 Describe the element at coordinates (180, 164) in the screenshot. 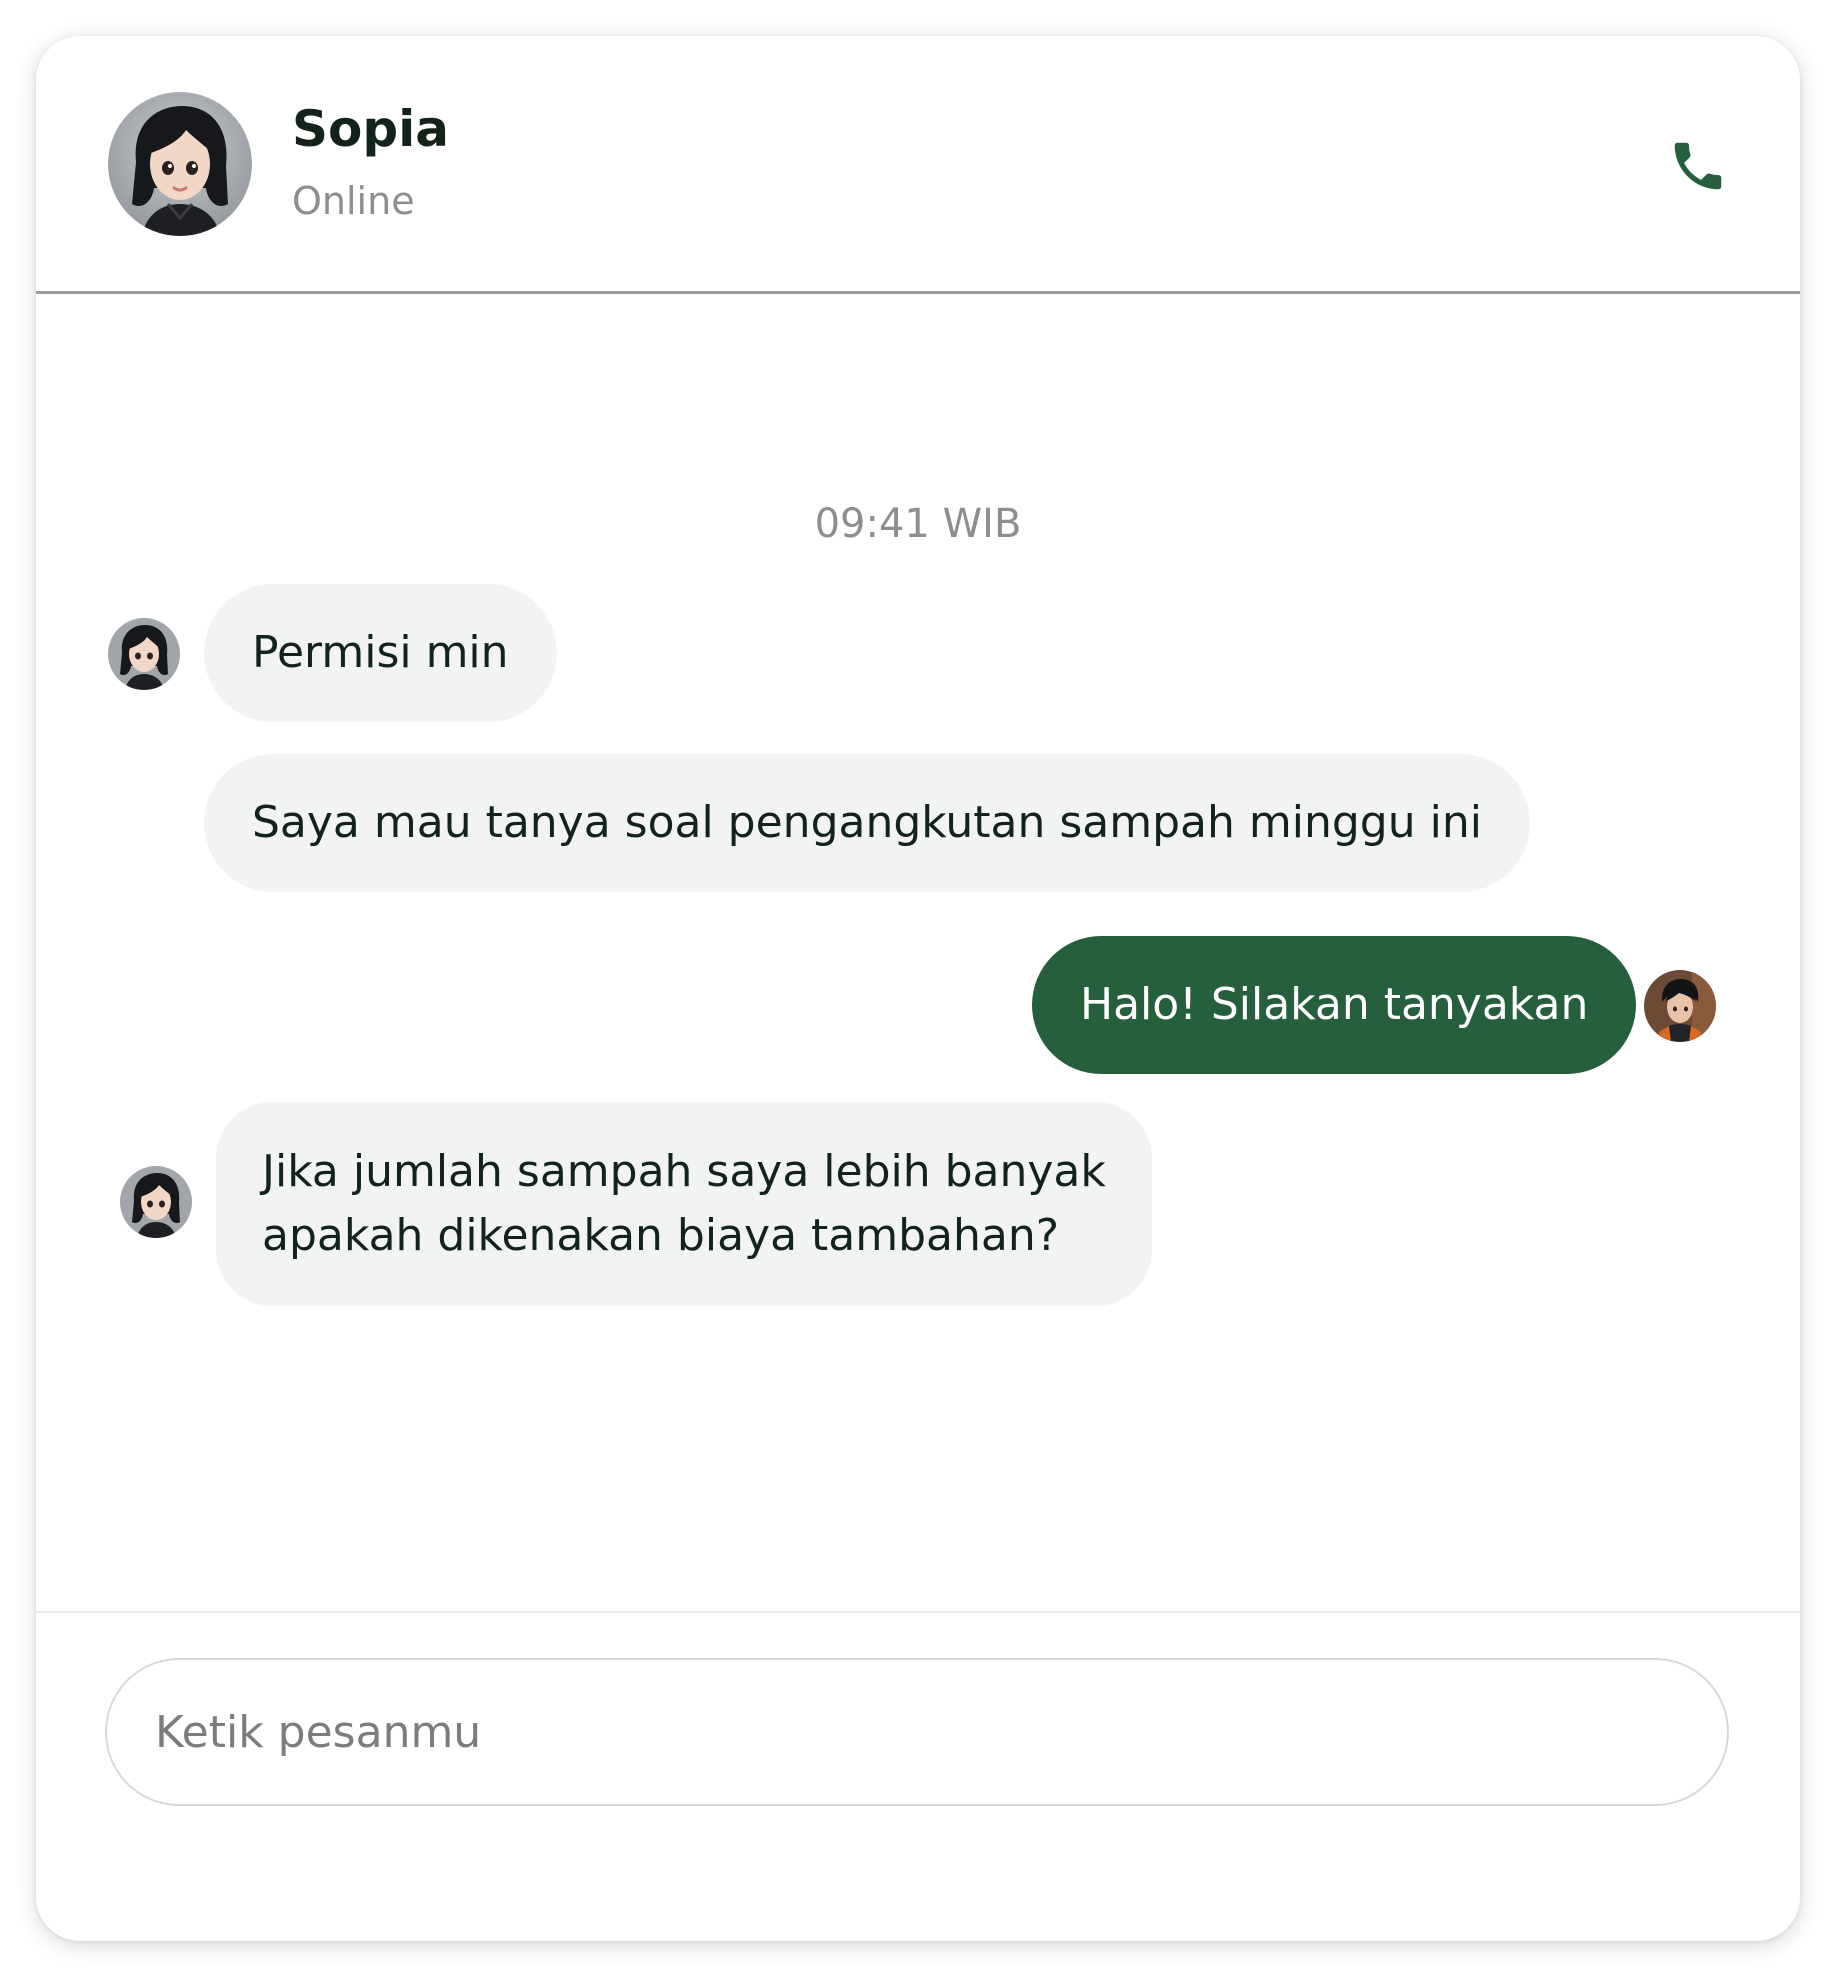

I see `contact-avatar` at that location.